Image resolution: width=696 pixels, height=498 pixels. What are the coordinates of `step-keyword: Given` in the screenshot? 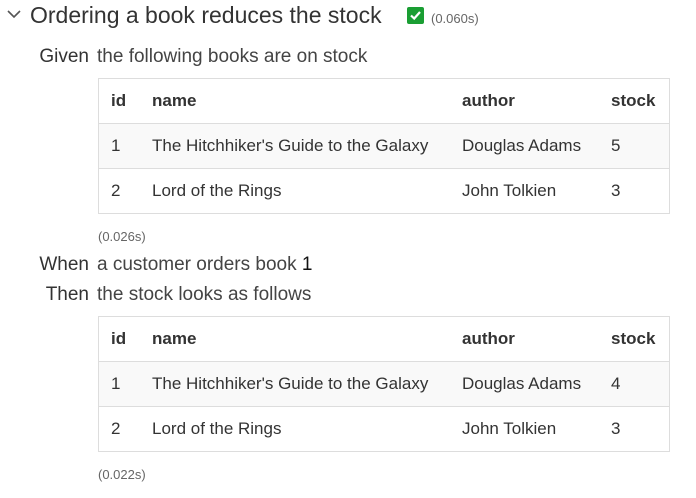 It's located at (64, 56).